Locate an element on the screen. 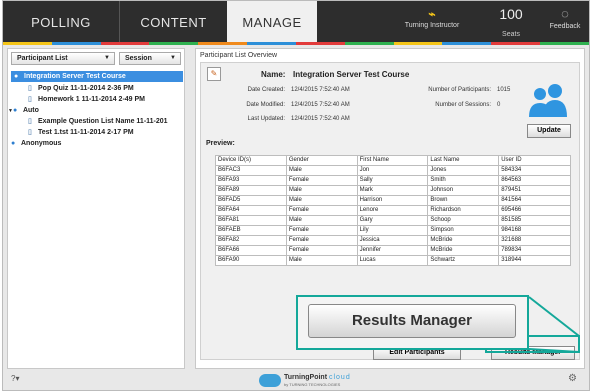 The height and width of the screenshot is (391, 592). seats-indicator: 100 Seats is located at coordinates (511, 23).